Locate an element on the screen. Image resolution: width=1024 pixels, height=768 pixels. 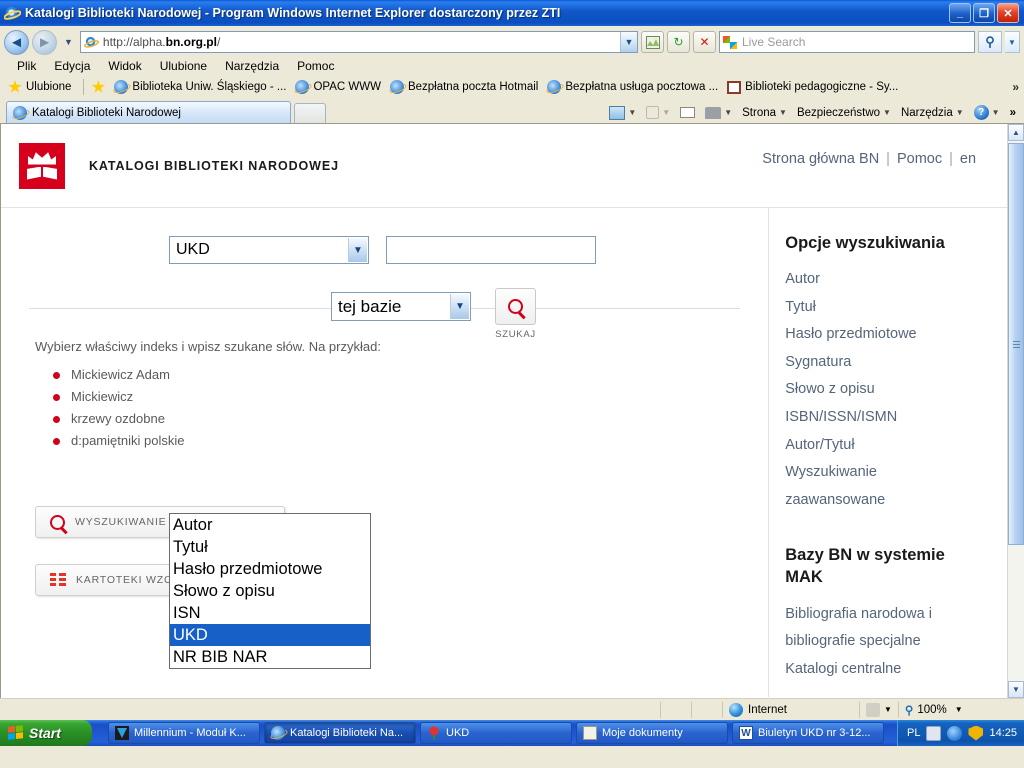
forward-button: ► is located at coordinates (44, 42).